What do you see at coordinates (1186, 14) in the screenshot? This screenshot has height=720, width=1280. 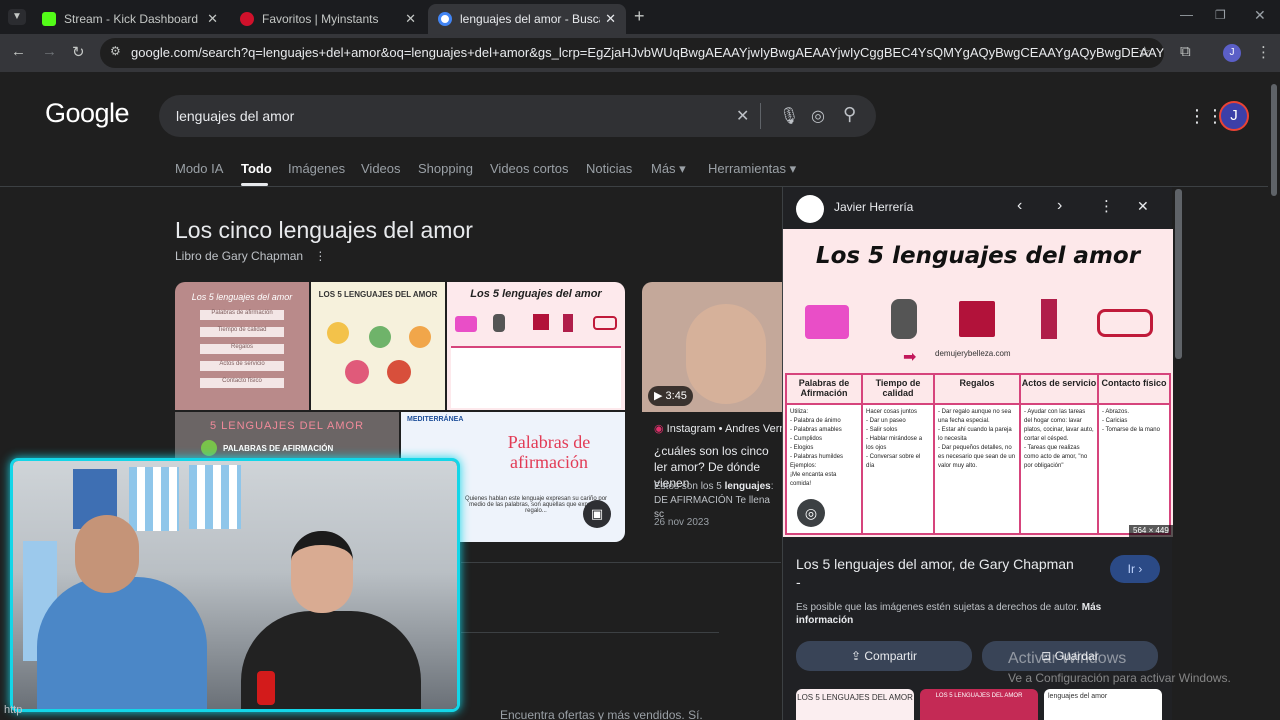 I see `minimize-button: —` at bounding box center [1186, 14].